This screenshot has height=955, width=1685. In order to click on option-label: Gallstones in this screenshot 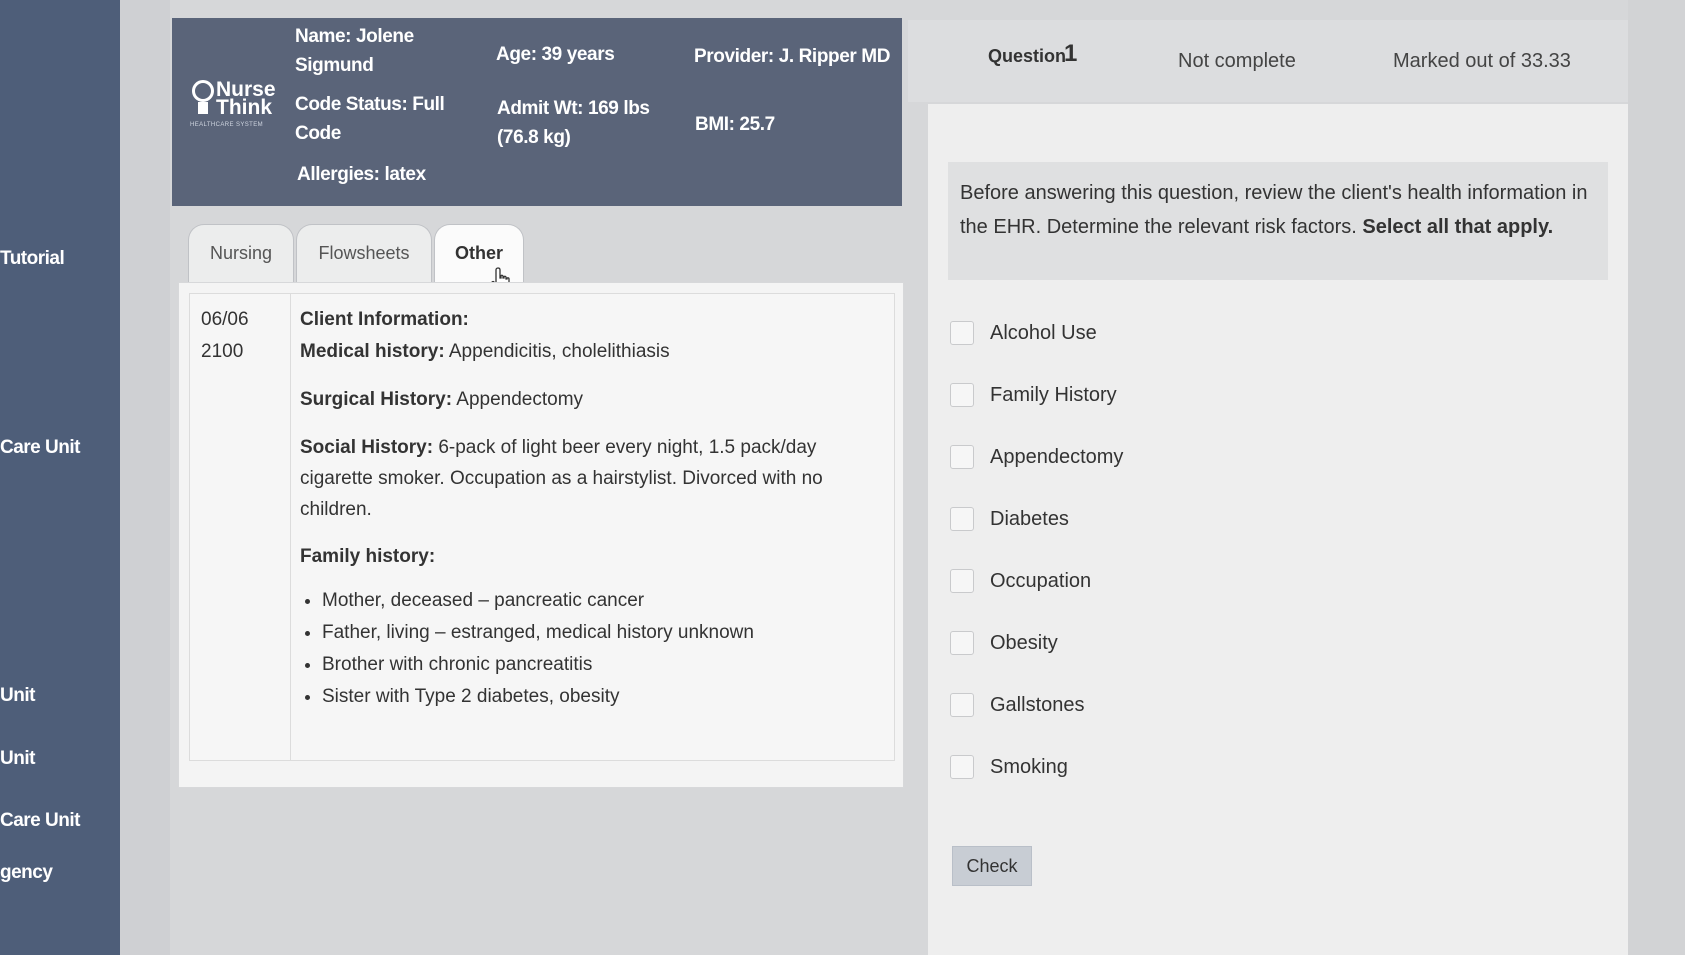, I will do `click(1037, 705)`.